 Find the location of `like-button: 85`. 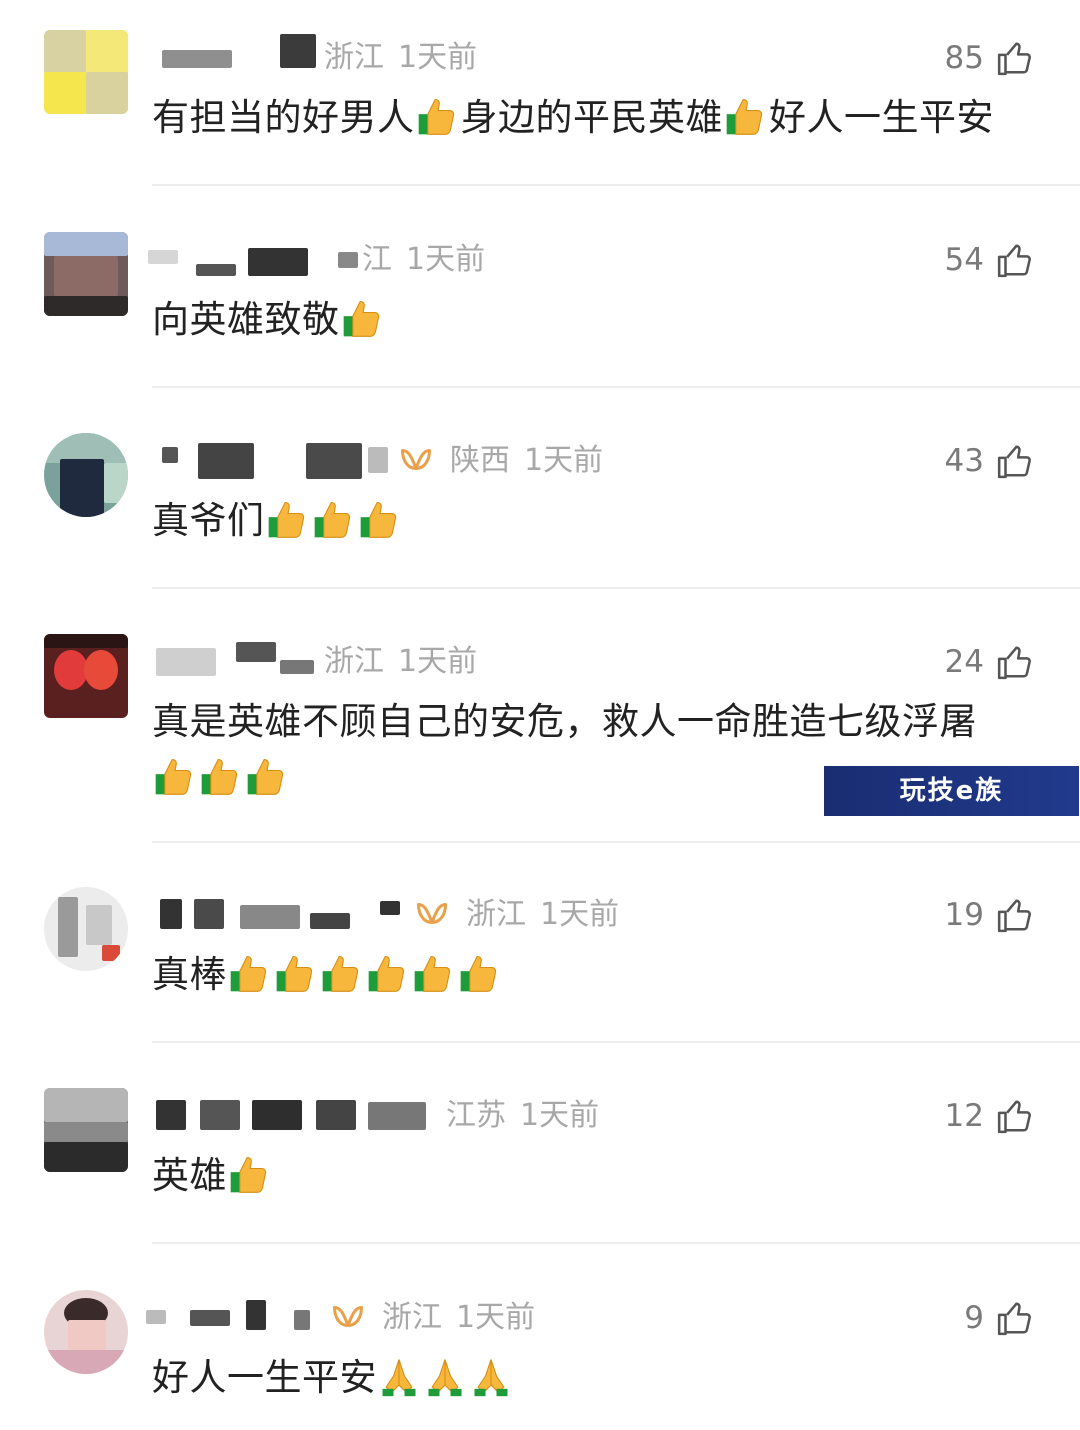

like-button: 85 is located at coordinates (989, 58).